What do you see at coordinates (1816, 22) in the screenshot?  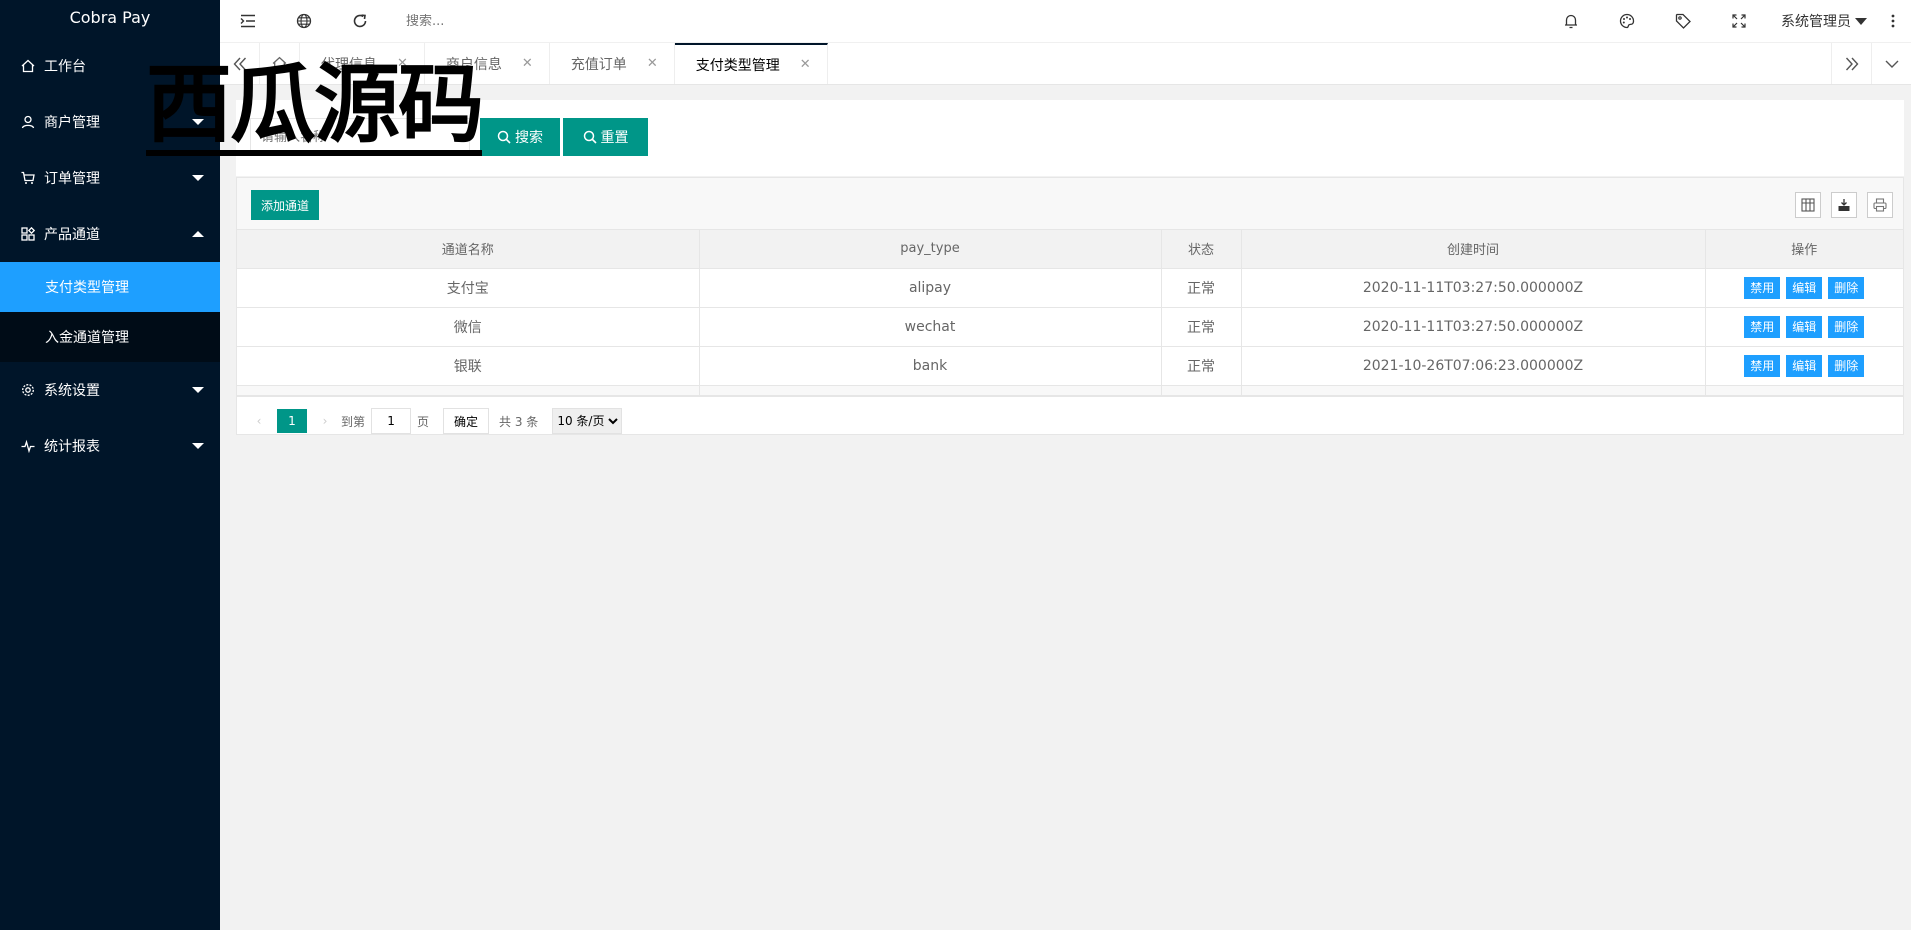 I see `user-name-label: 系统管理员` at bounding box center [1816, 22].